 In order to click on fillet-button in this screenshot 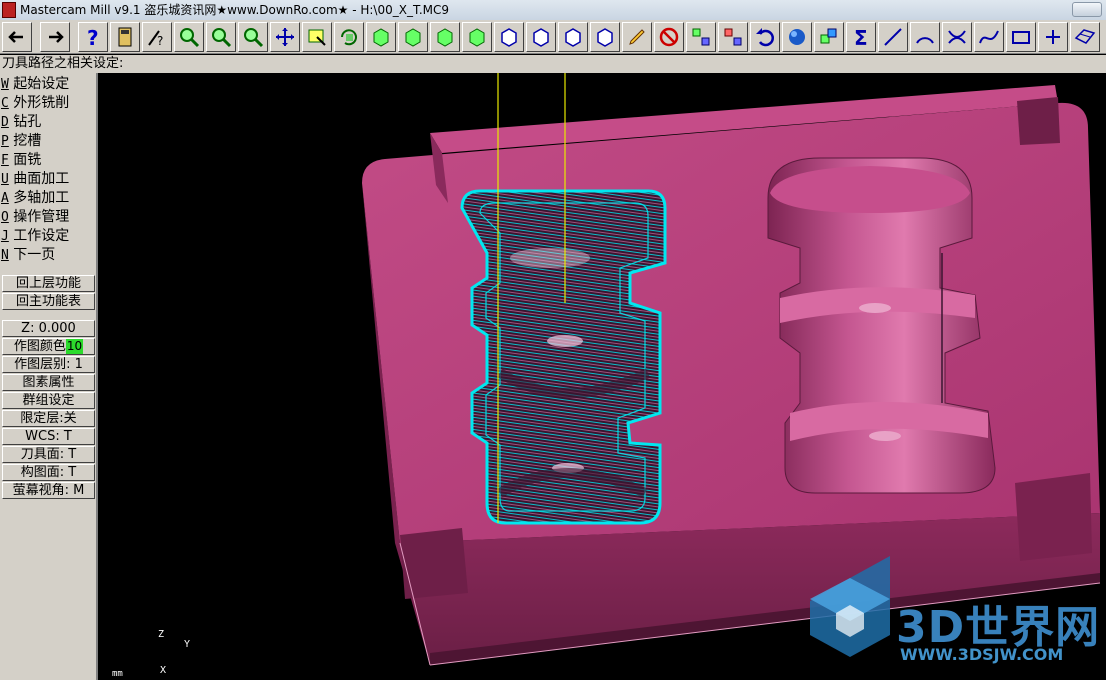, I will do `click(957, 37)`.